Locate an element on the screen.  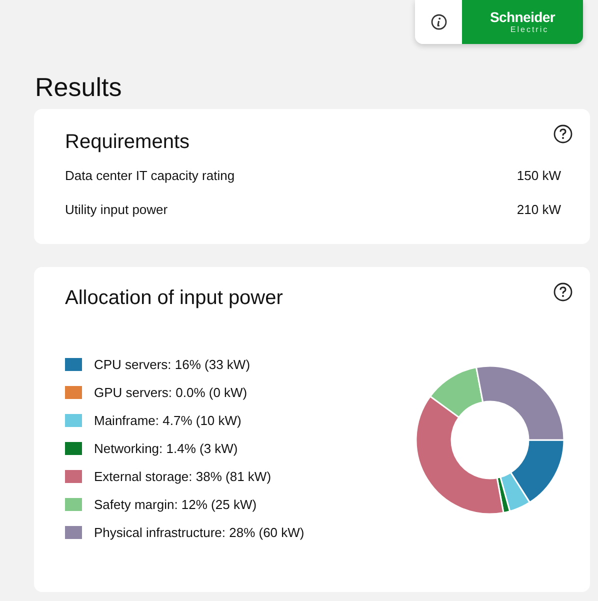
card-title: Allocation of input power is located at coordinates (174, 298).